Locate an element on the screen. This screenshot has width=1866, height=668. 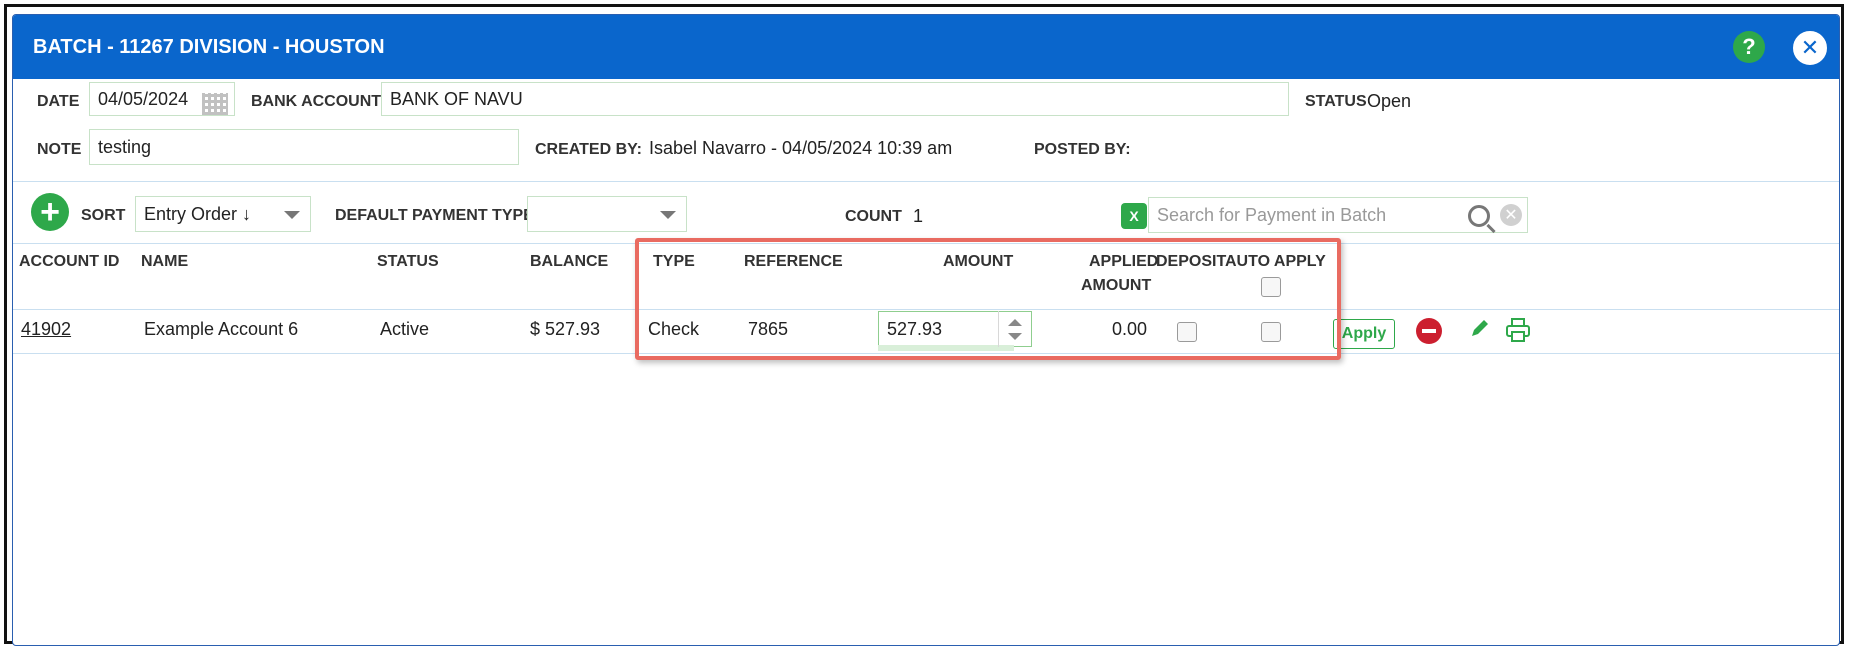
search-placeholder: Search for Payment in Batch is located at coordinates (1272, 214).